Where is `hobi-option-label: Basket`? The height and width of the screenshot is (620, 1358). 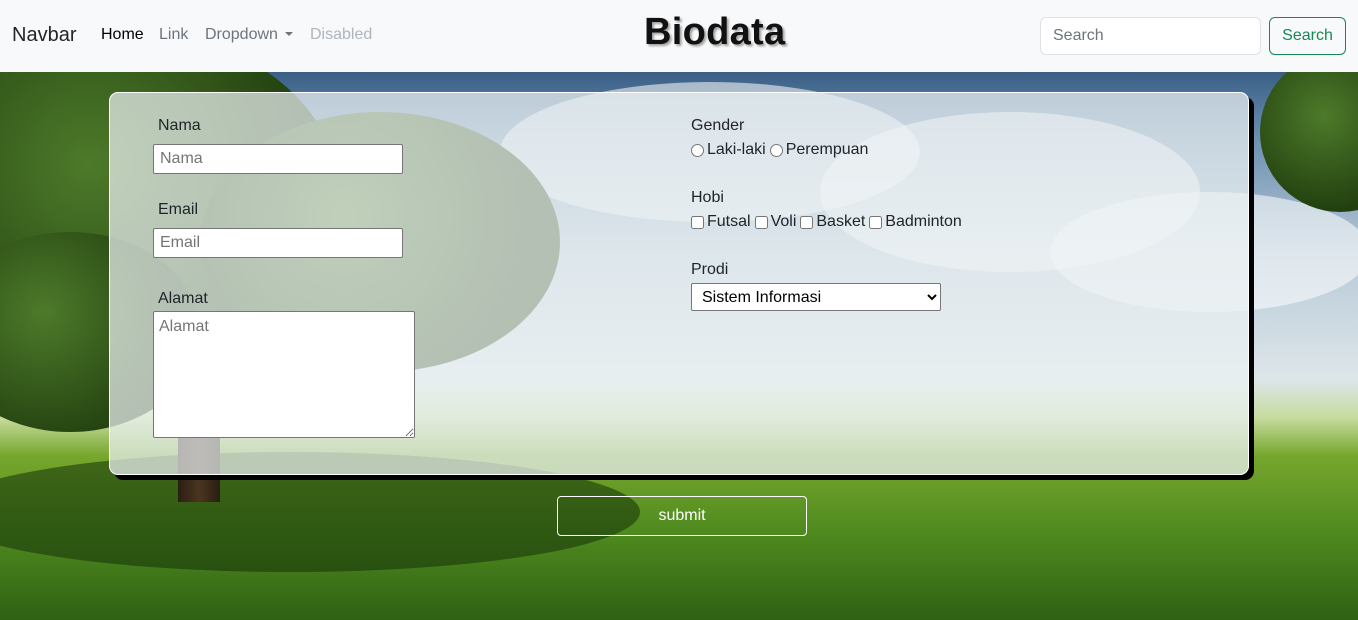
hobi-option-label: Basket is located at coordinates (841, 221).